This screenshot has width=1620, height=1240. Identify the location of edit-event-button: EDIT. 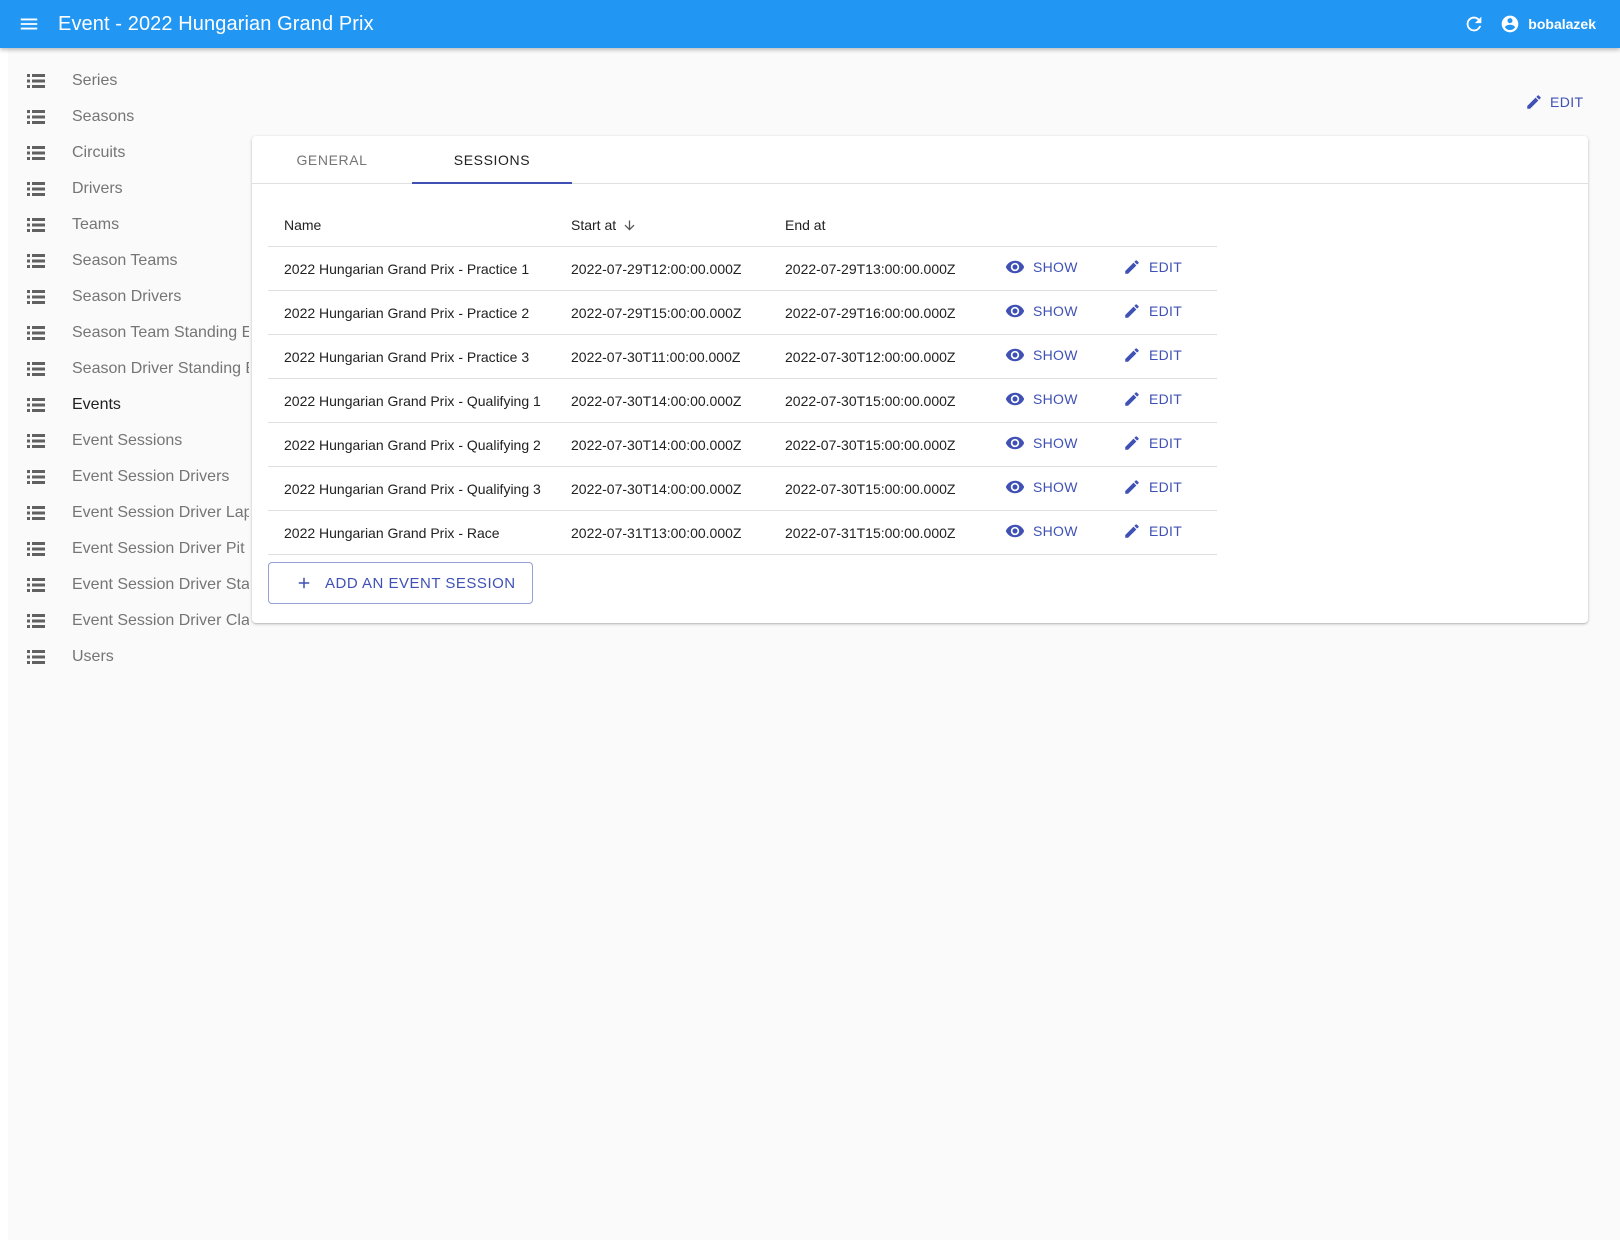
(1554, 102).